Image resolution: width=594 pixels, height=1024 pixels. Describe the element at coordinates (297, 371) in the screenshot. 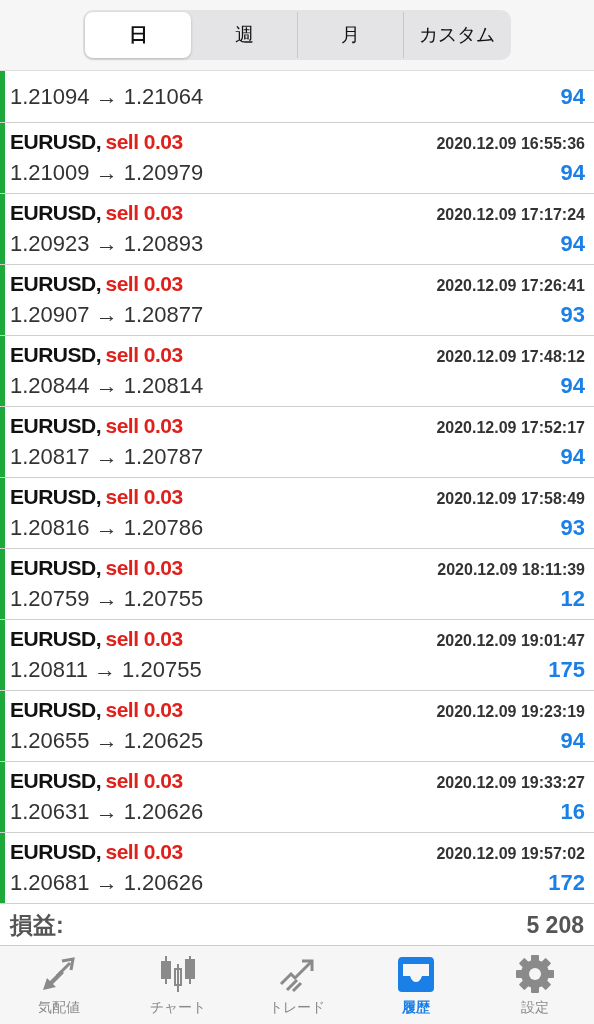

I see `trade-row: EURUSD, sell 0.03 2020.12.09 17:48:12 1.20844 → 1.20814 94` at that location.